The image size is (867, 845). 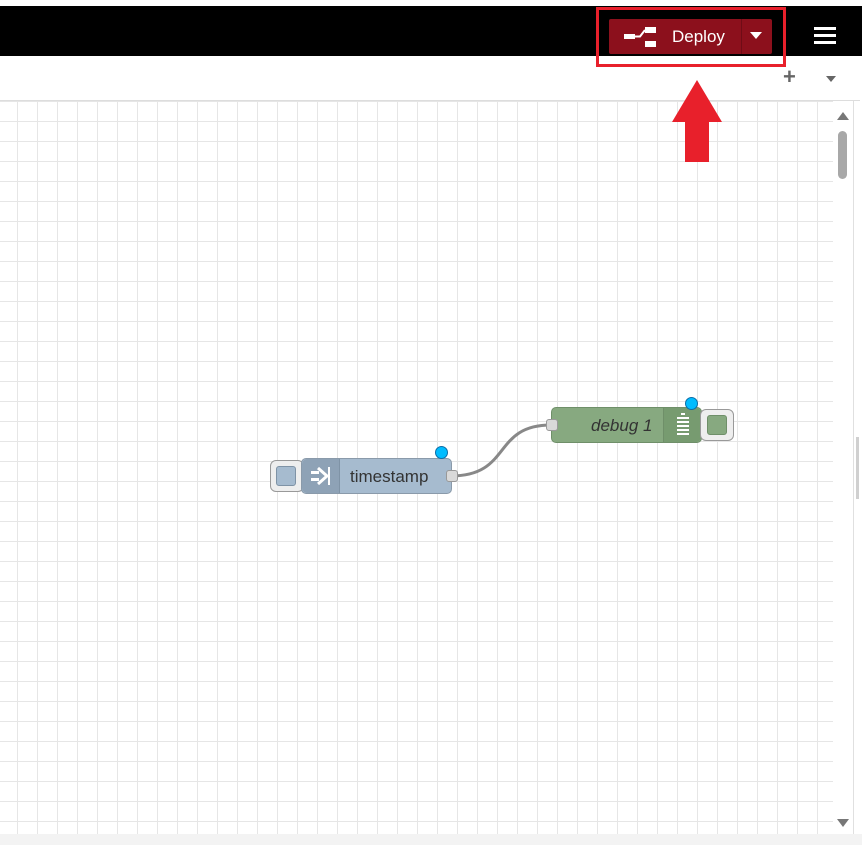 I want to click on highlight-annotation, so click(x=691, y=37).